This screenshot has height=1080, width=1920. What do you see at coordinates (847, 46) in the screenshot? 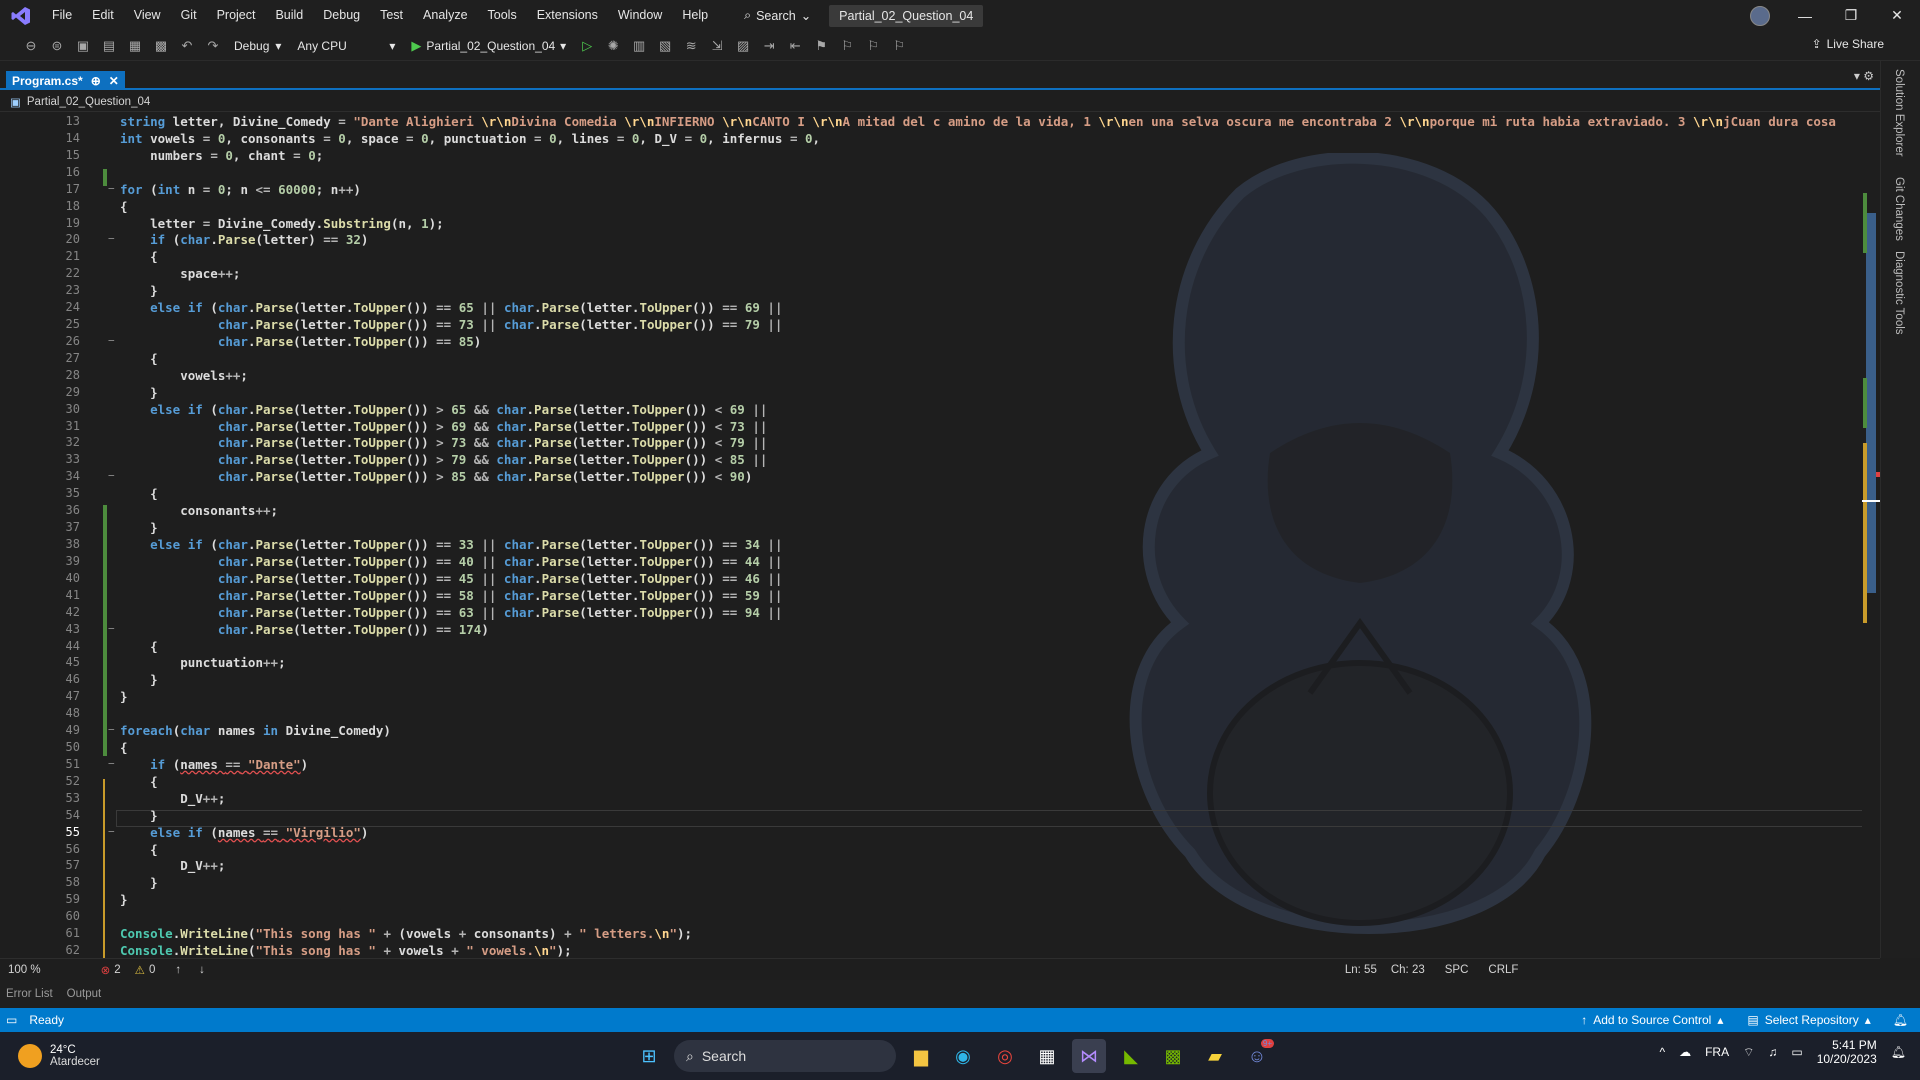
I see `prev-bookmark-icon: ⚐` at bounding box center [847, 46].